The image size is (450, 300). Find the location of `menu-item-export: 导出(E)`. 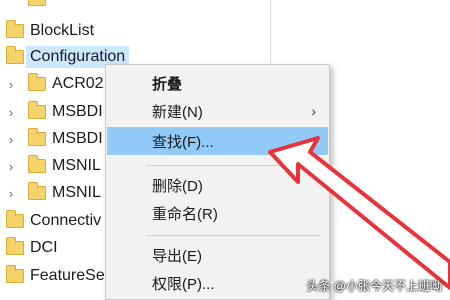

menu-item-export: 导出(E) is located at coordinates (217, 255).